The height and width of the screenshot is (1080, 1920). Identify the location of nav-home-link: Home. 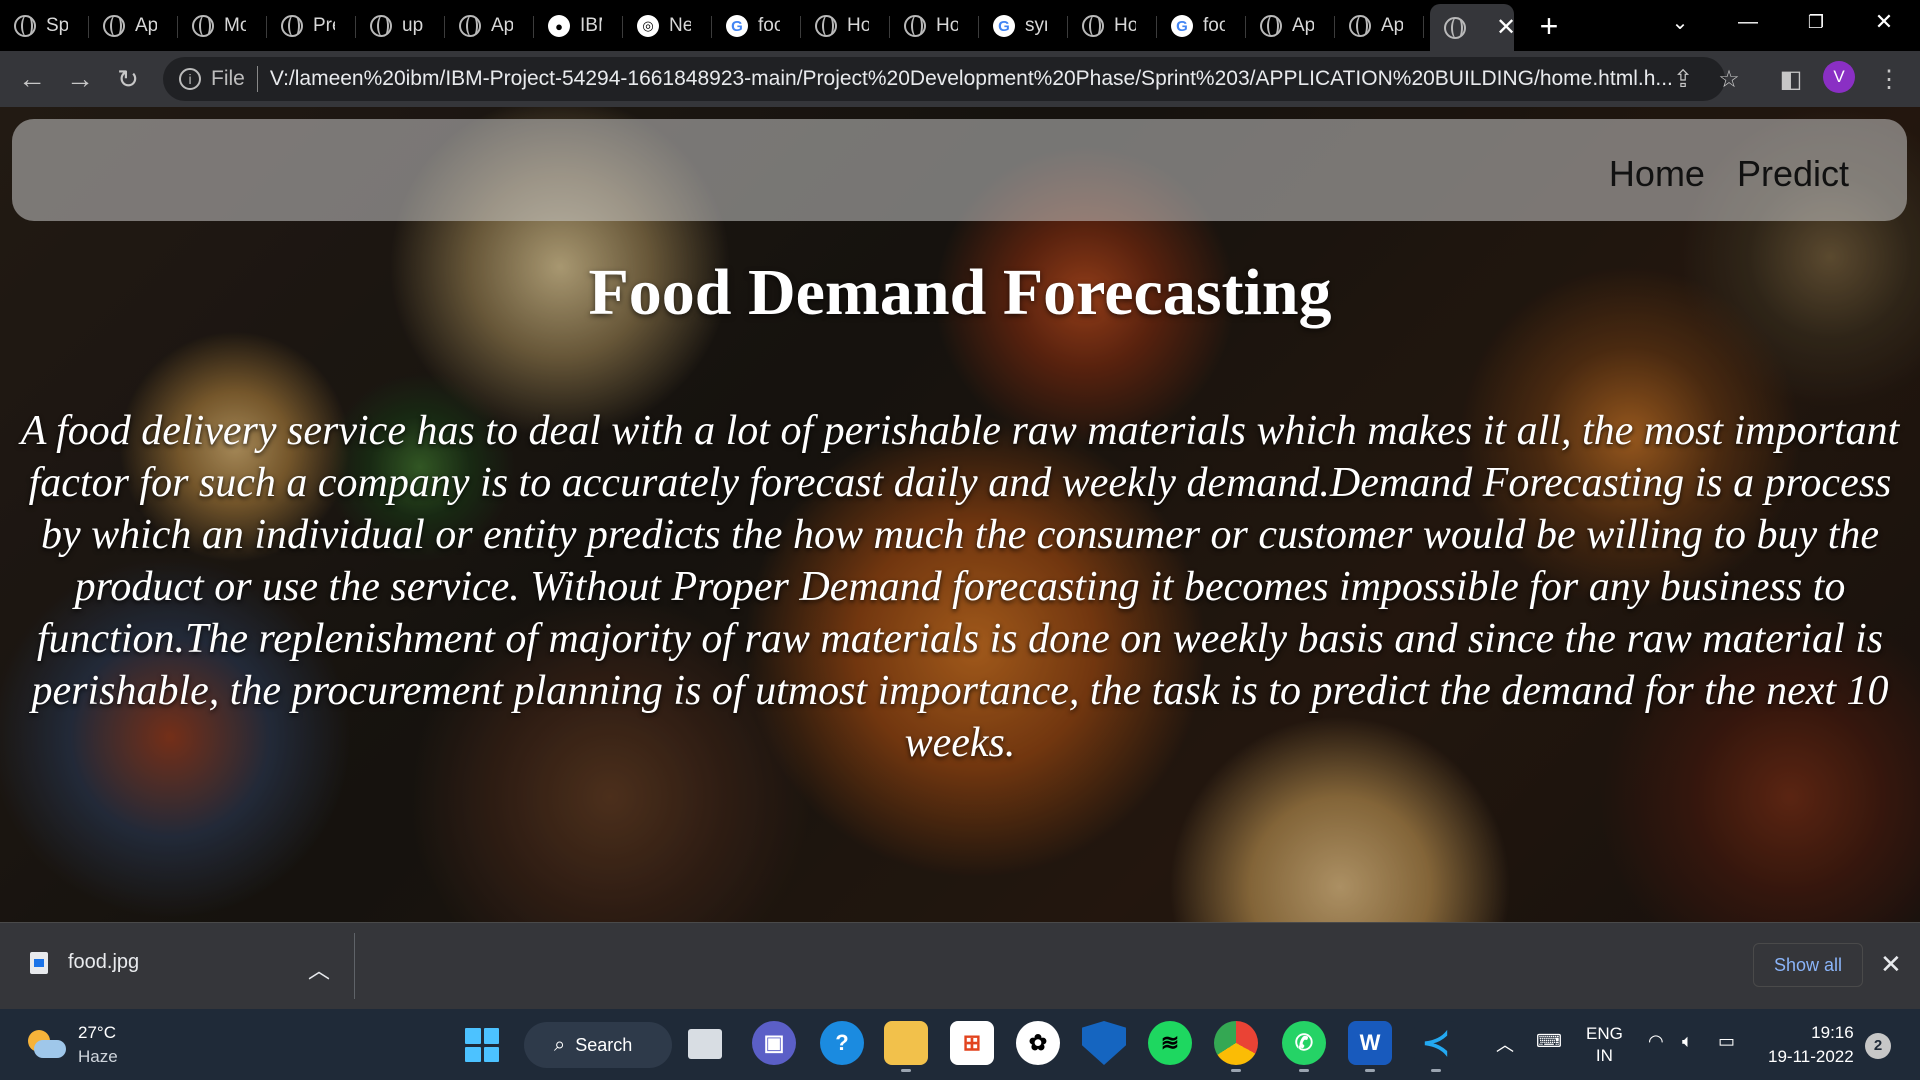
(1657, 174).